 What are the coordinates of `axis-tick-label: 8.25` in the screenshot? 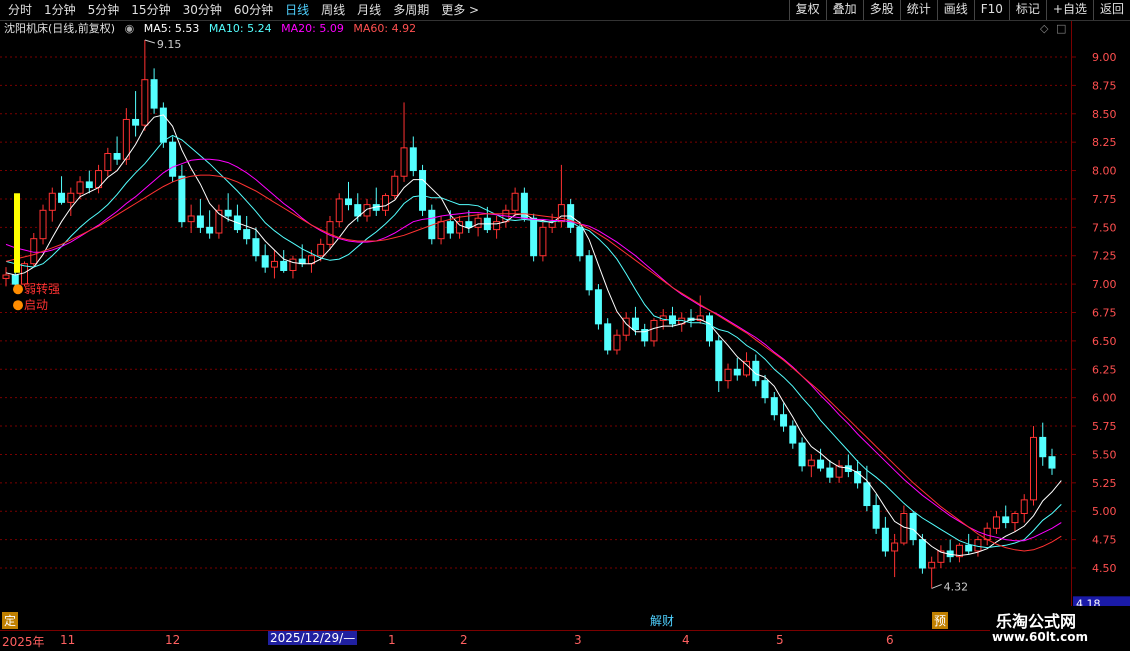 It's located at (1104, 142).